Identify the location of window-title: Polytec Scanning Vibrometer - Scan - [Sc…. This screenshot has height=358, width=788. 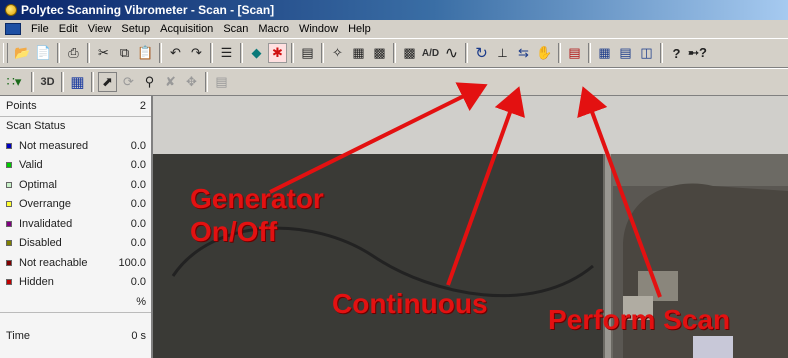
(148, 10).